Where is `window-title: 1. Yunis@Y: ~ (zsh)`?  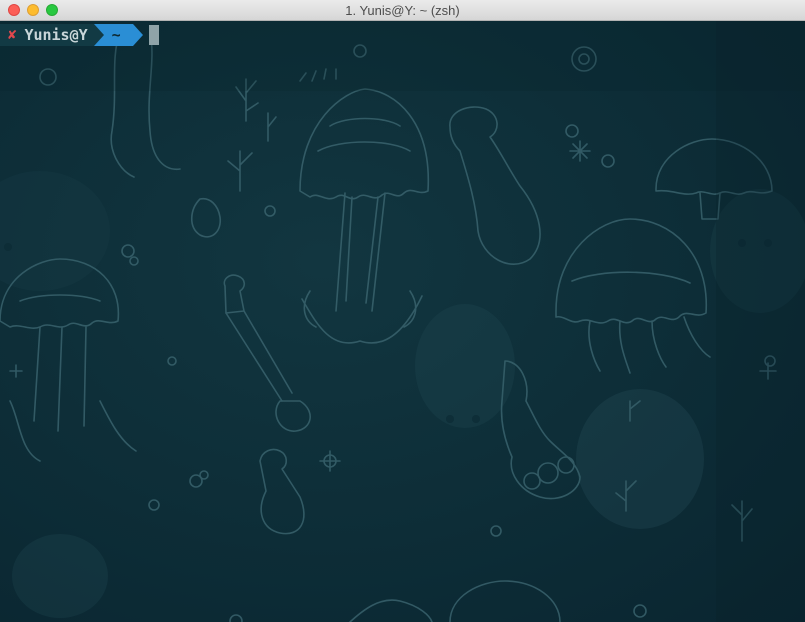
window-title: 1. Yunis@Y: ~ (zsh) is located at coordinates (402, 10).